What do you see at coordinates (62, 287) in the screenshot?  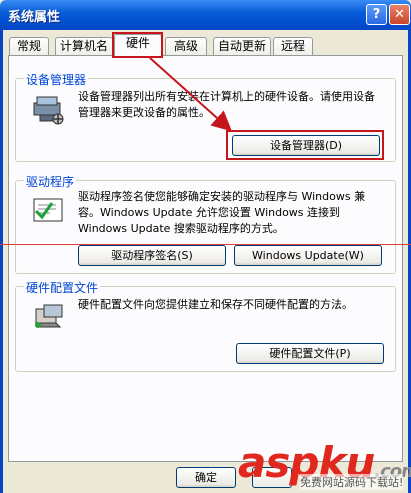 I see `hardware-profiles-title: 硬件配置文件` at bounding box center [62, 287].